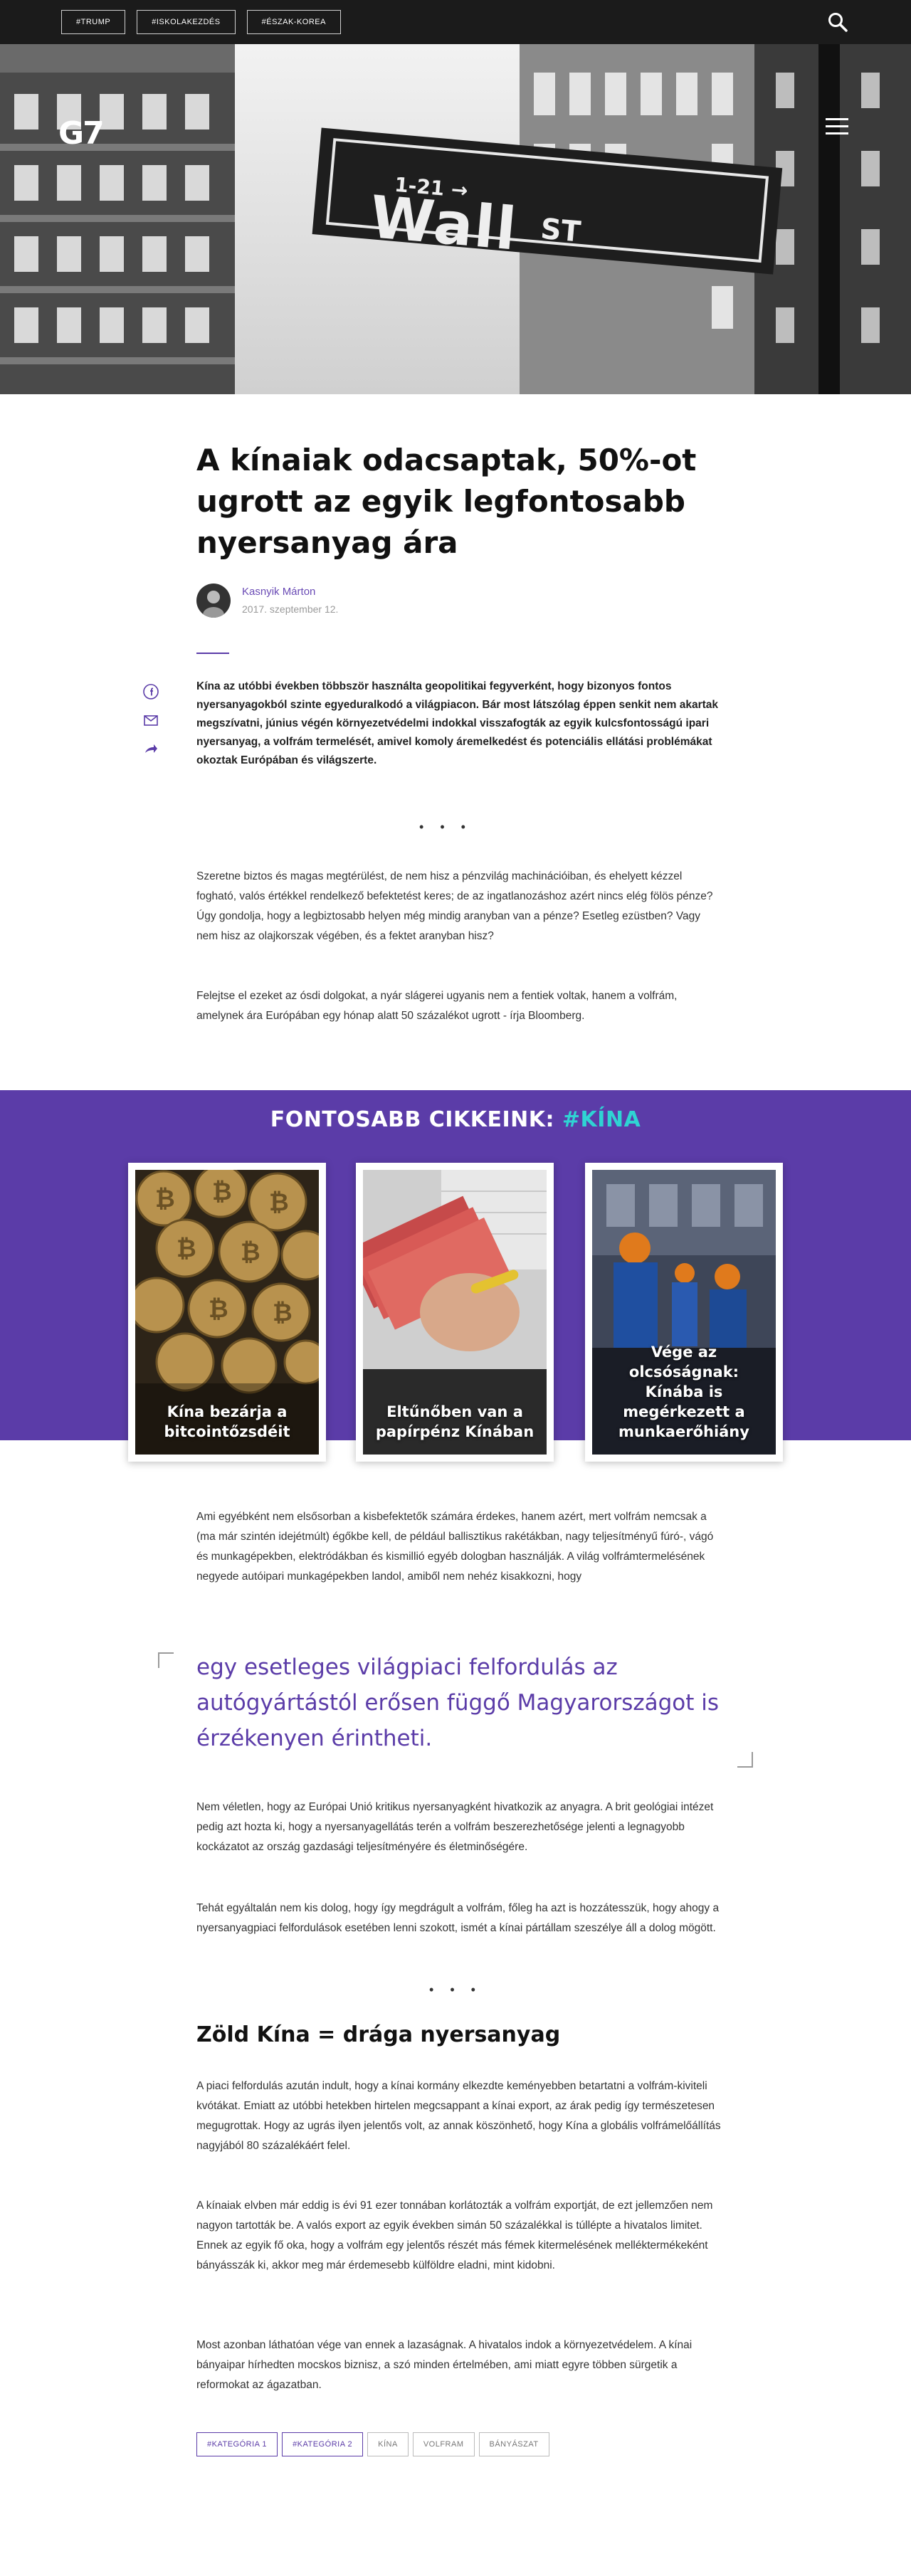  Describe the element at coordinates (150, 720) in the screenshot. I see `email-icon` at that location.